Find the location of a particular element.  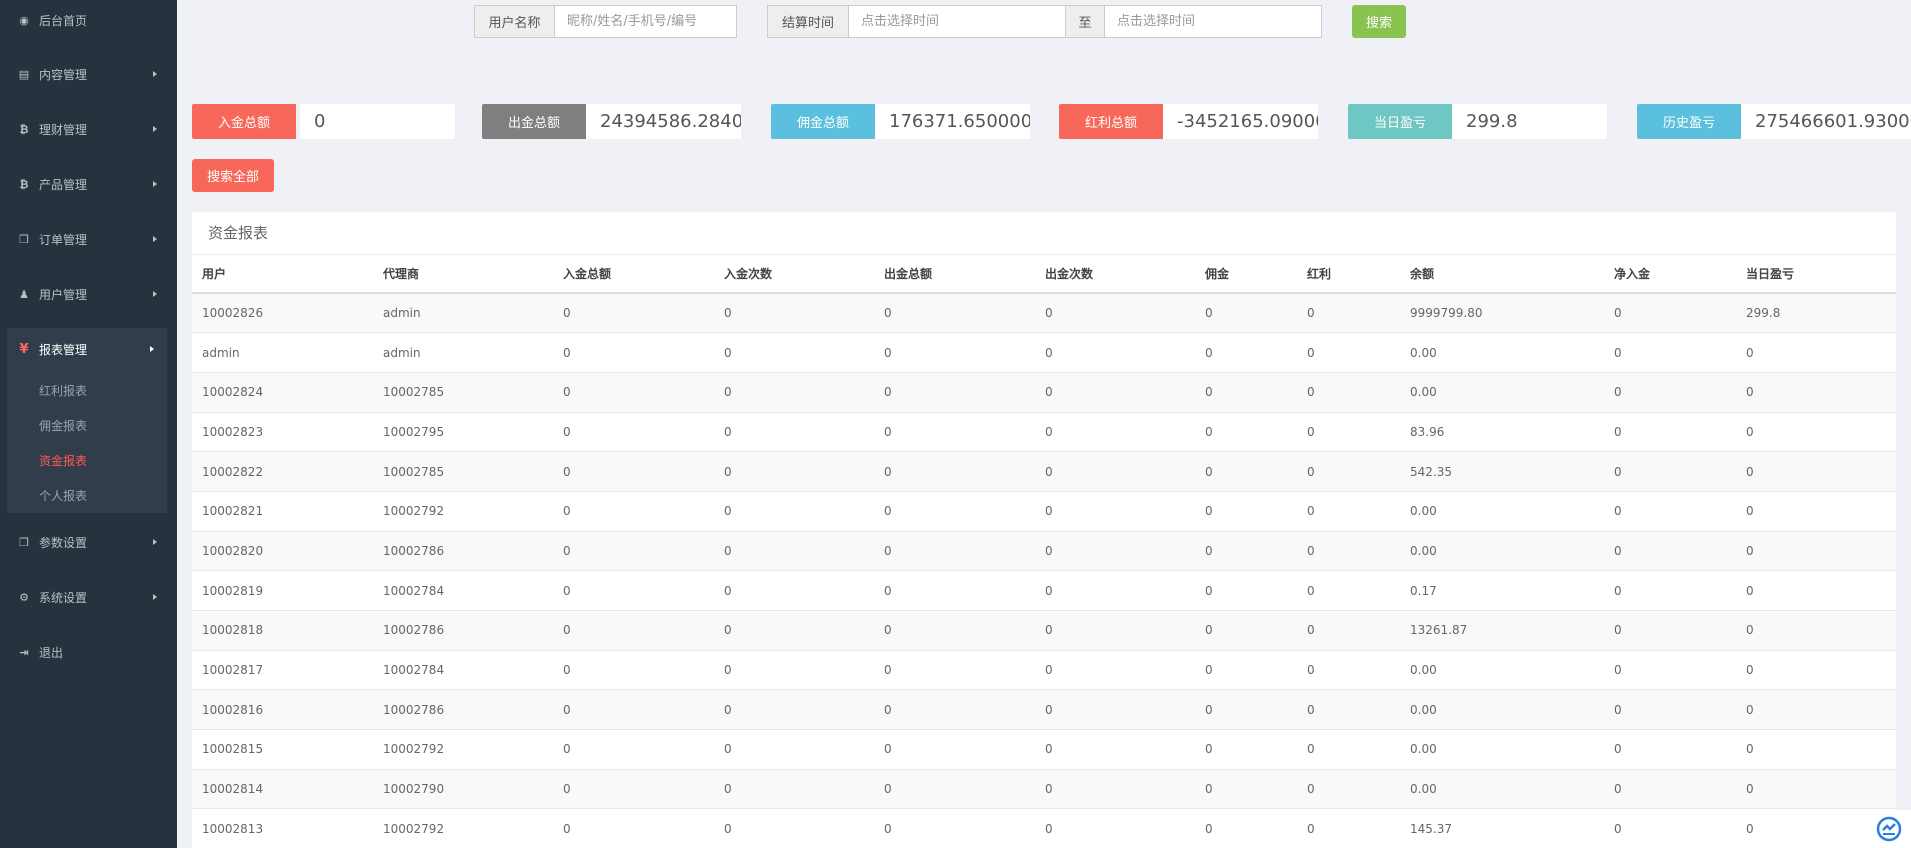

sidebar-item-orders: ❐ 订单管理 is located at coordinates (88, 239).